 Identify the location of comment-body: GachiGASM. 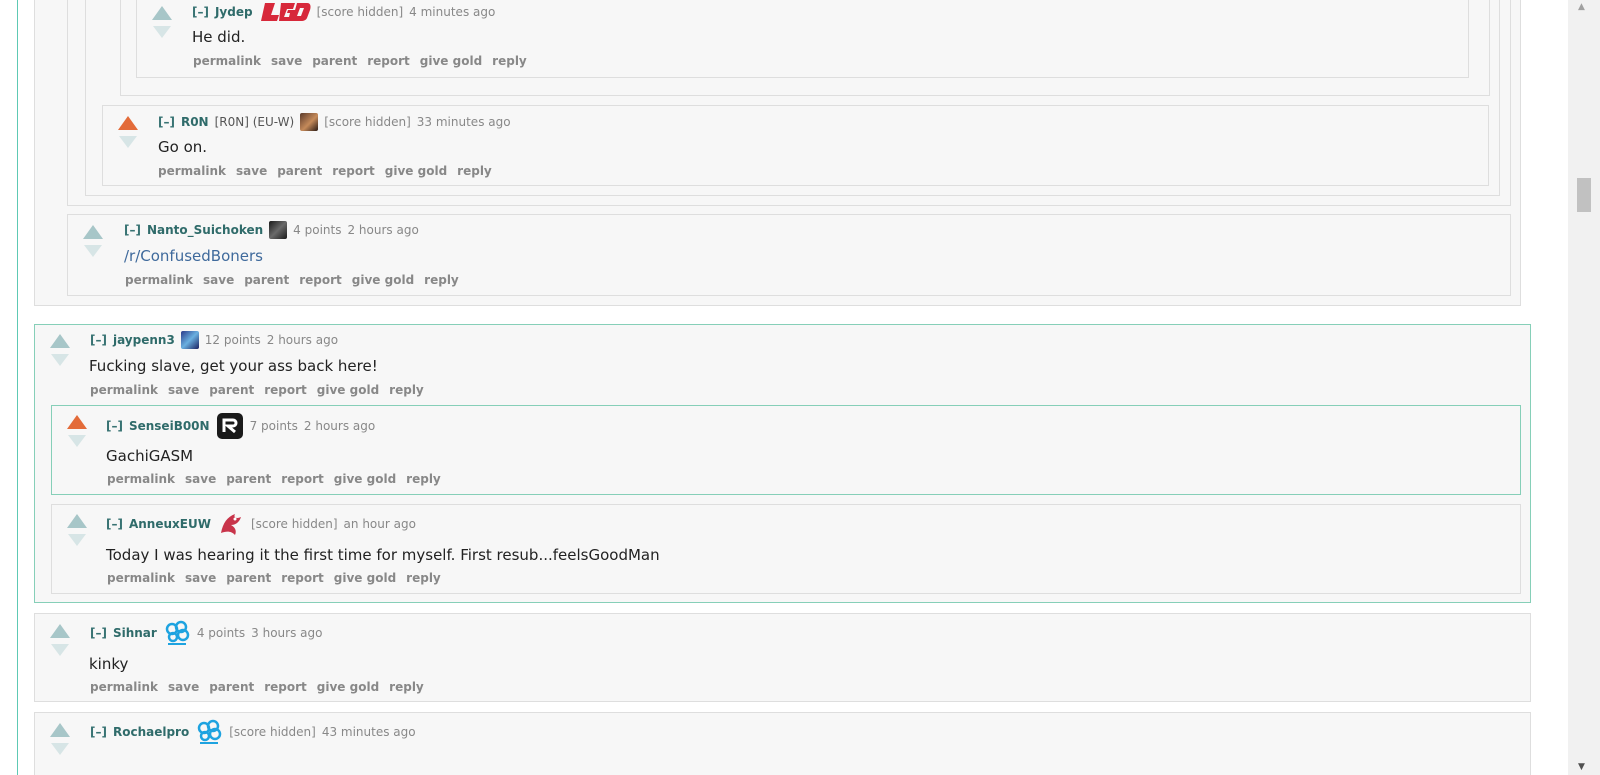
(150, 456).